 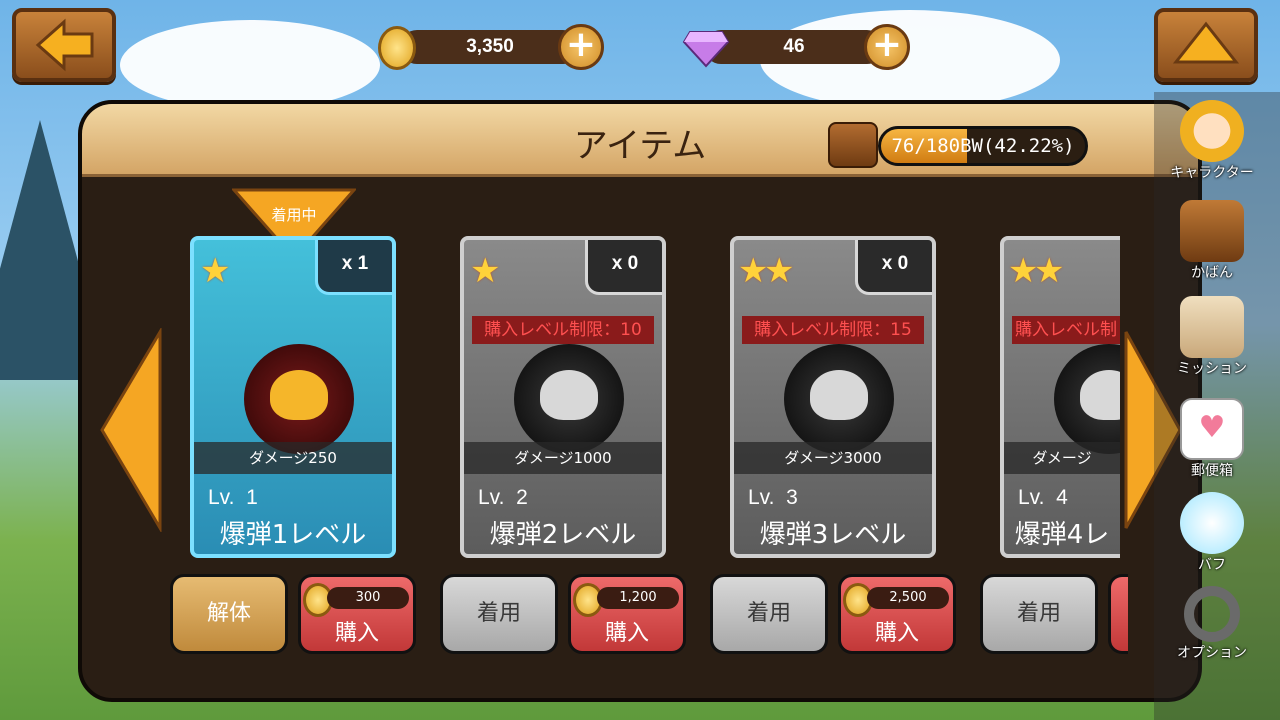 What do you see at coordinates (1212, 327) in the screenshot?
I see `scroll-icon` at bounding box center [1212, 327].